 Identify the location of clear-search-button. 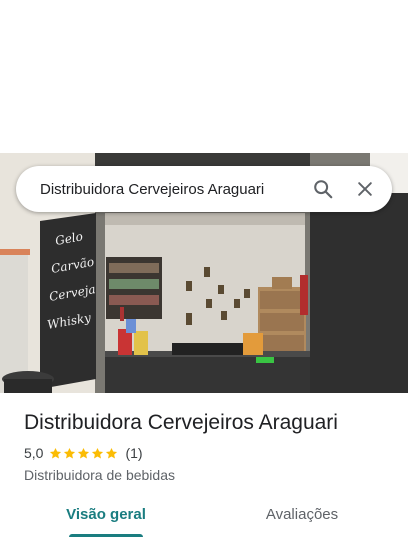
(365, 189).